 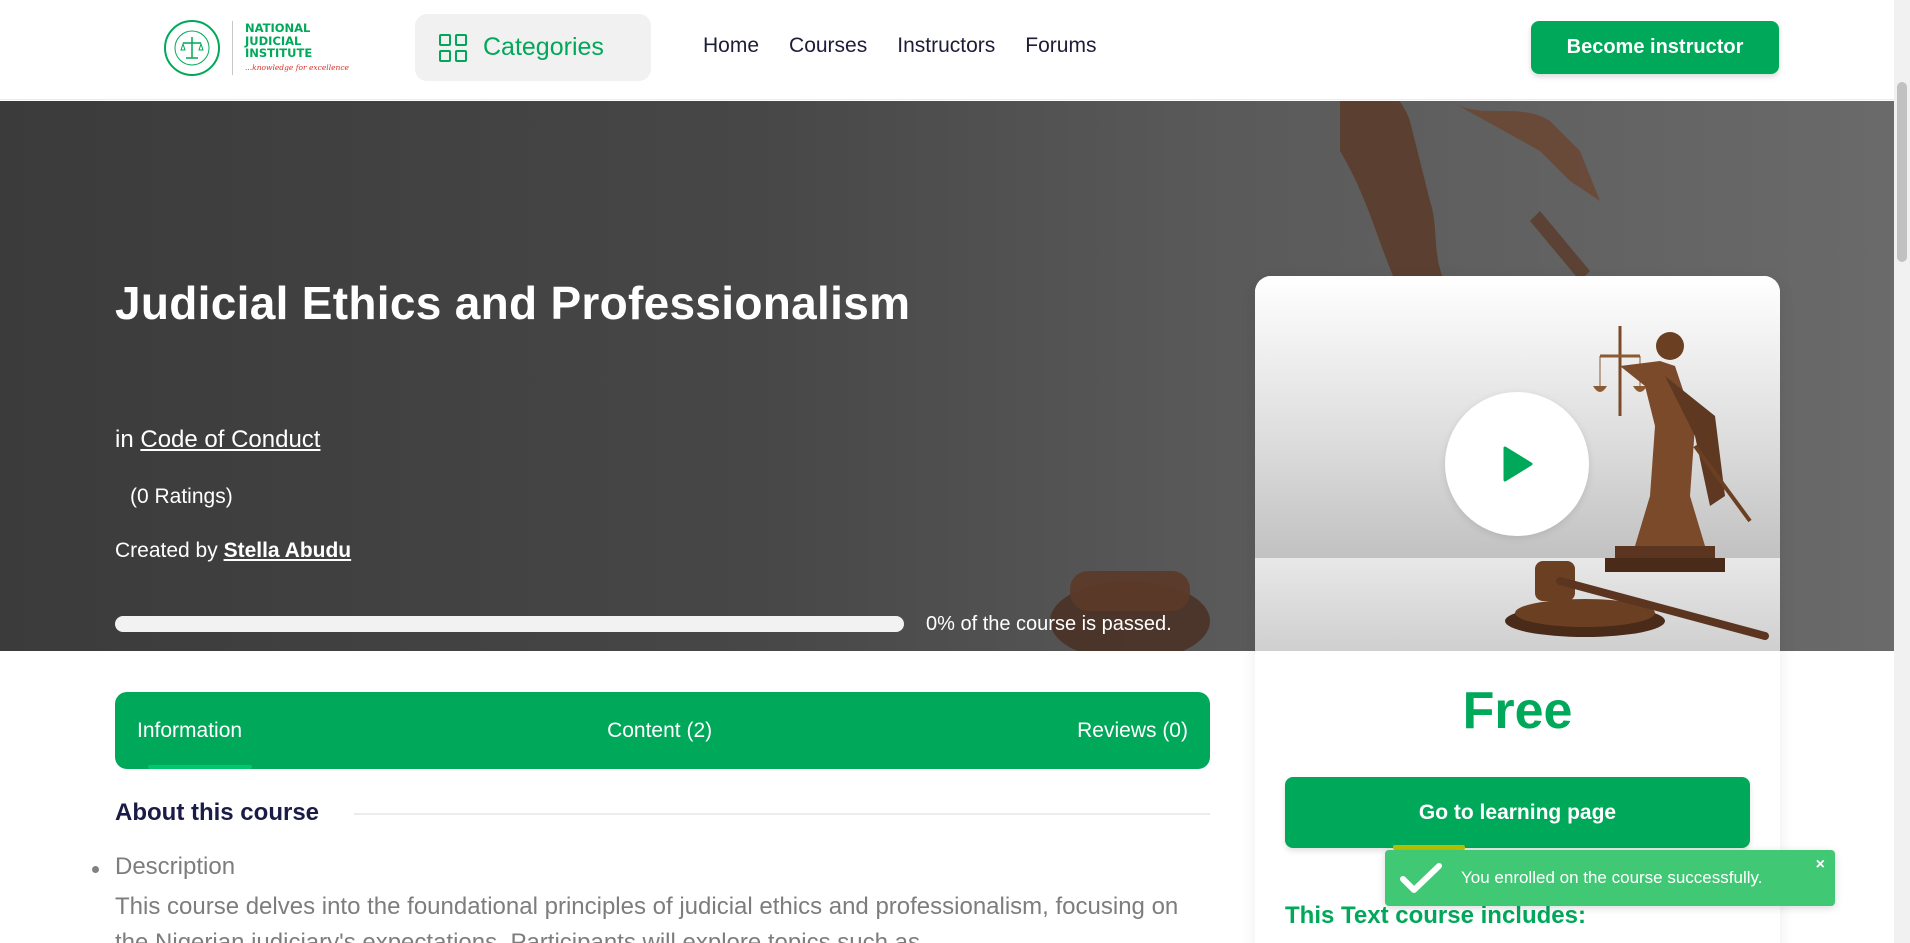 I want to click on page-scrollbar, so click(x=1902, y=471).